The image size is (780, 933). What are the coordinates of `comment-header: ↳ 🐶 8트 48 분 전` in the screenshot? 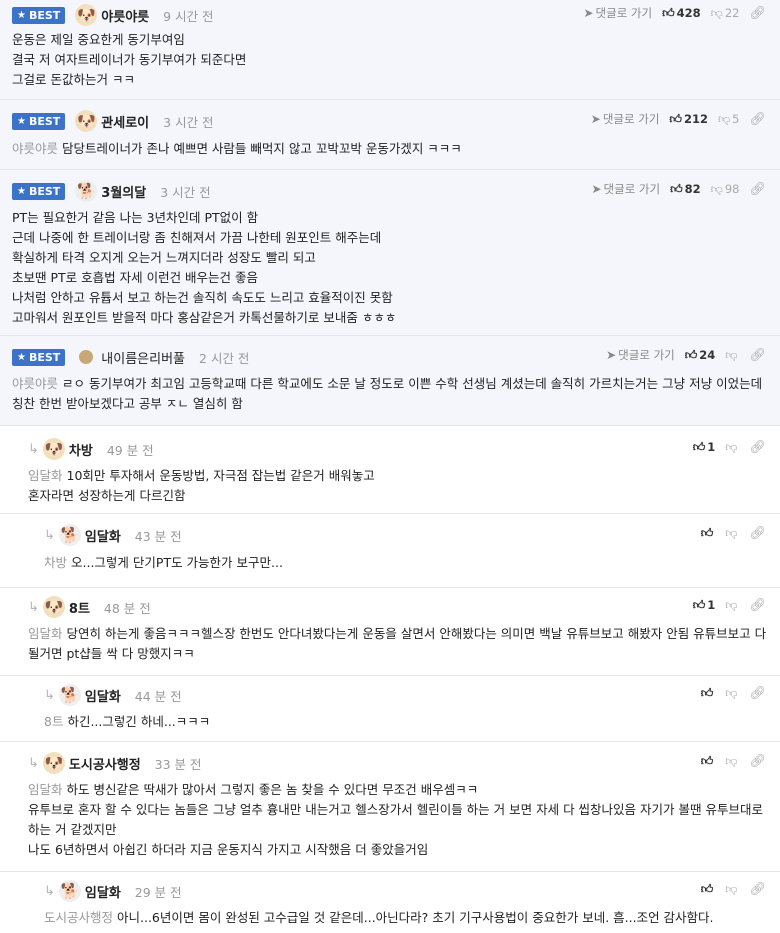 It's located at (89, 607).